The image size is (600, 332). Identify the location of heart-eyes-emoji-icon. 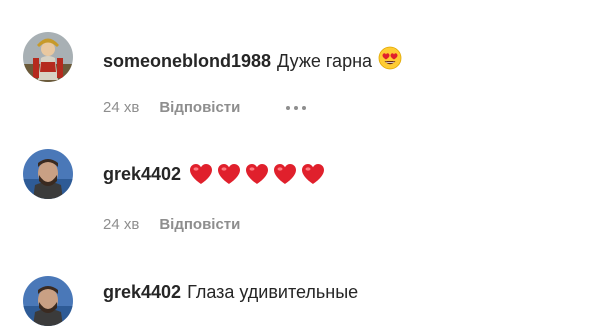
(390, 60).